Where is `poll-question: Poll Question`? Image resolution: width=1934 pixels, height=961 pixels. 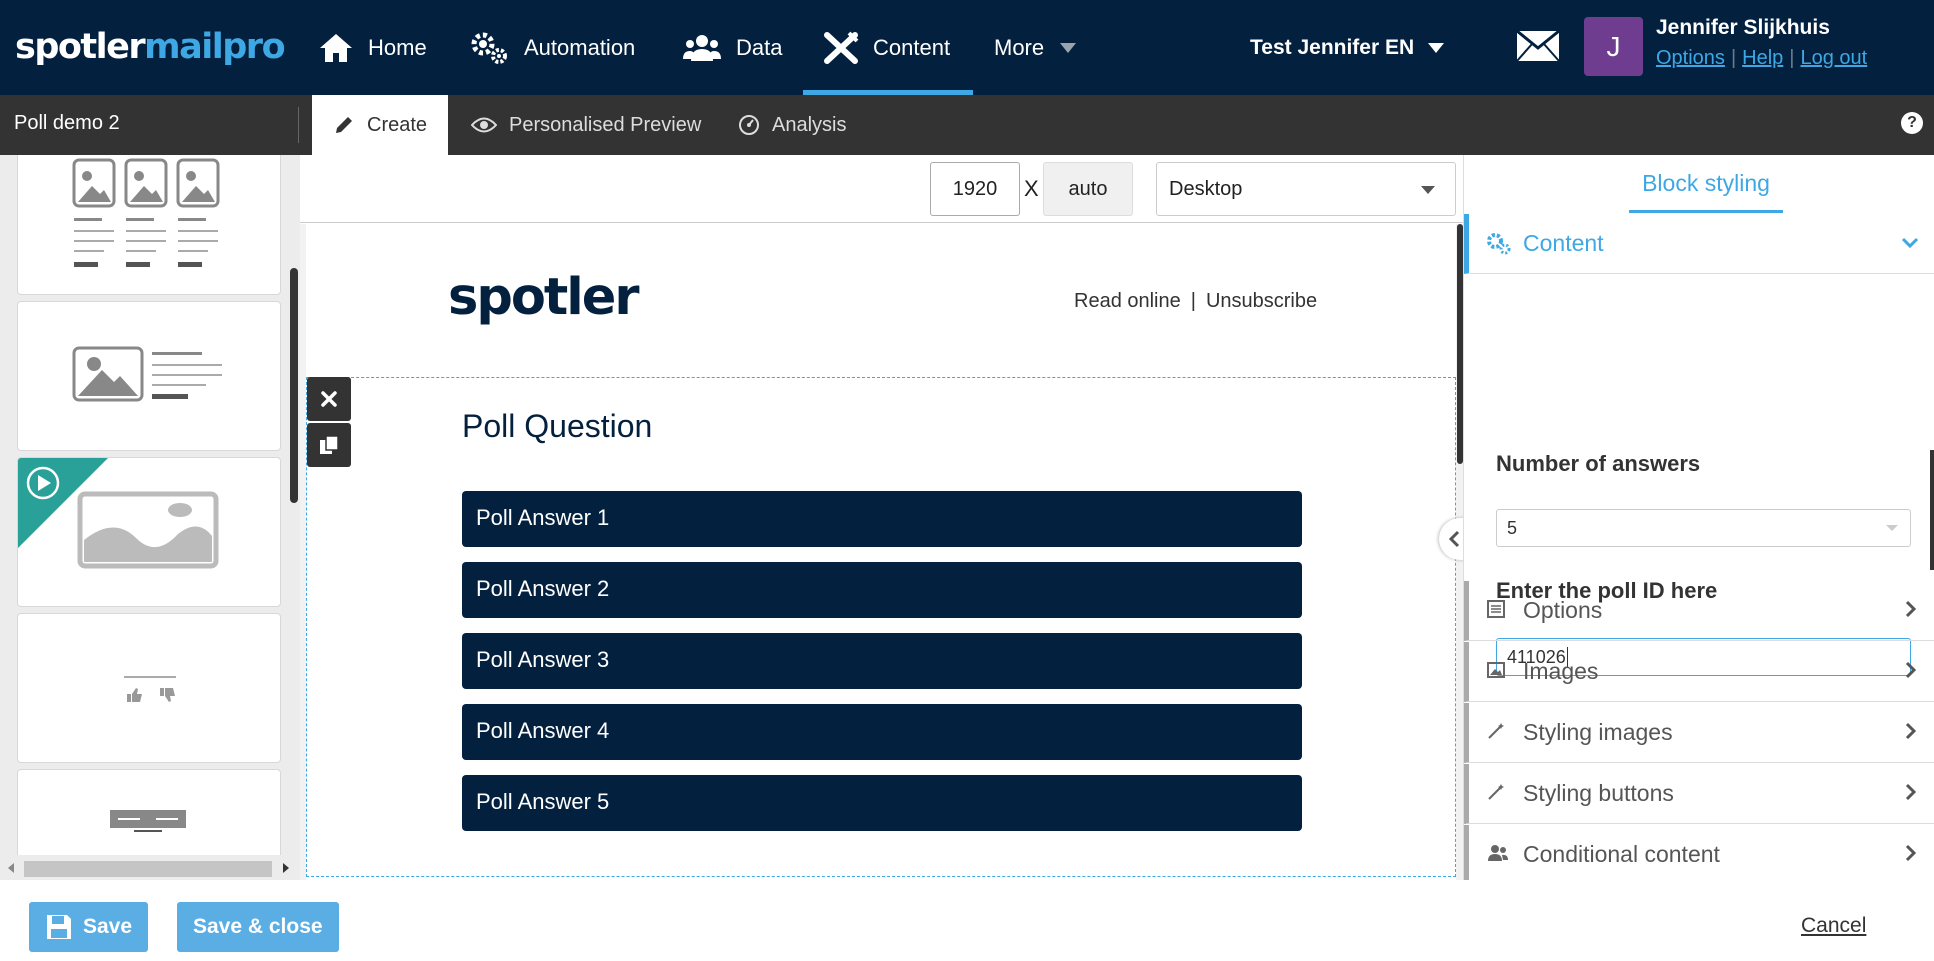
poll-question: Poll Question is located at coordinates (557, 426).